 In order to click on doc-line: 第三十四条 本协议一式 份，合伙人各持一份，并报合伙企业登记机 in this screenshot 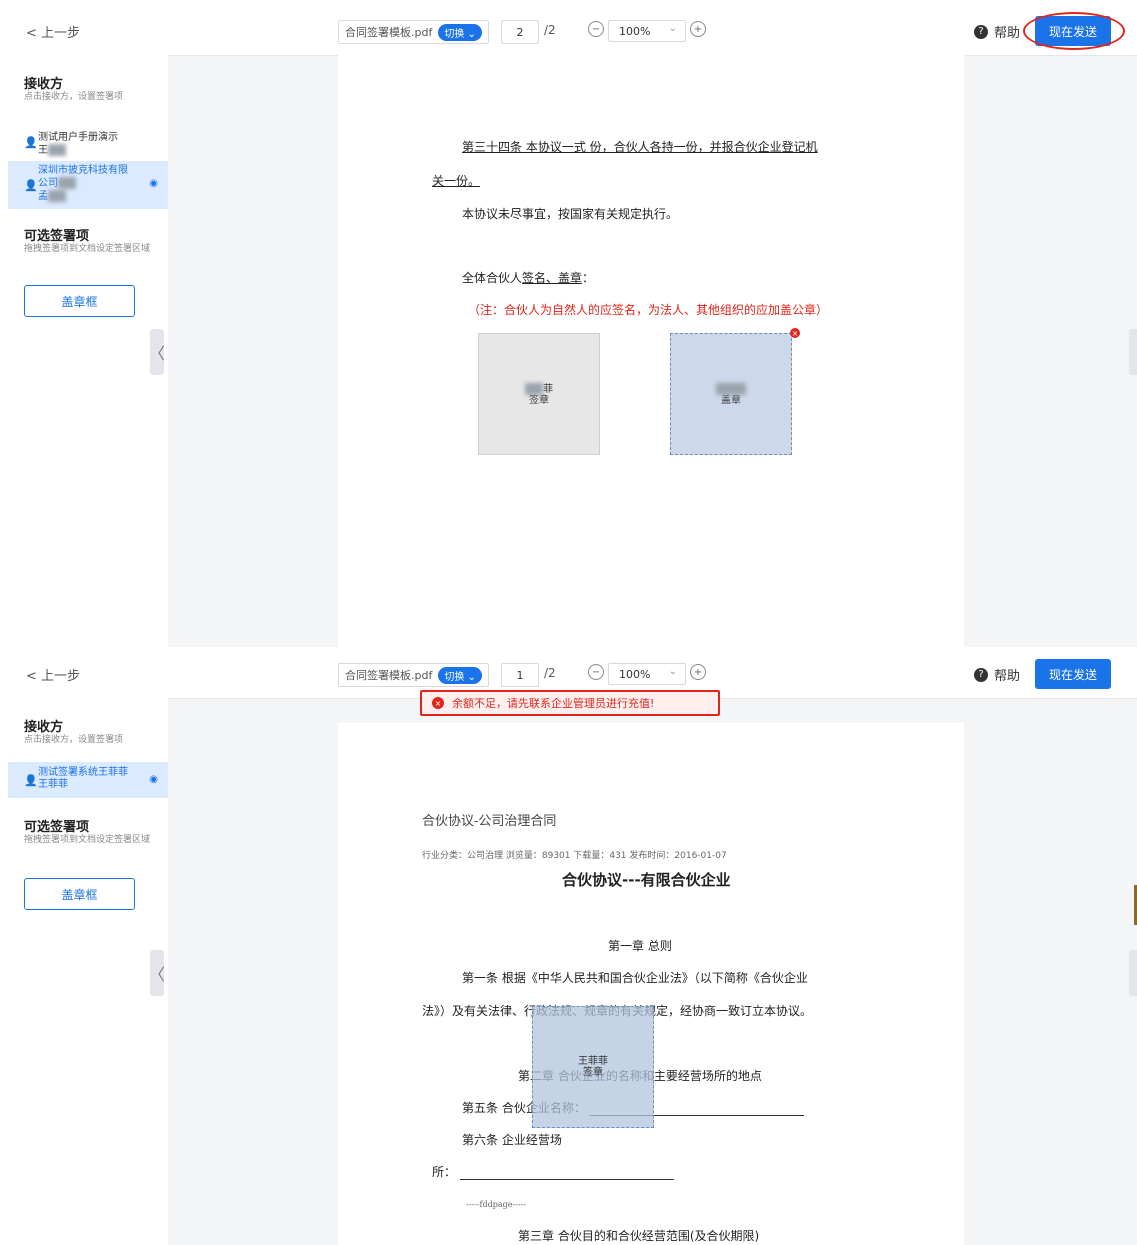, I will do `click(640, 147)`.